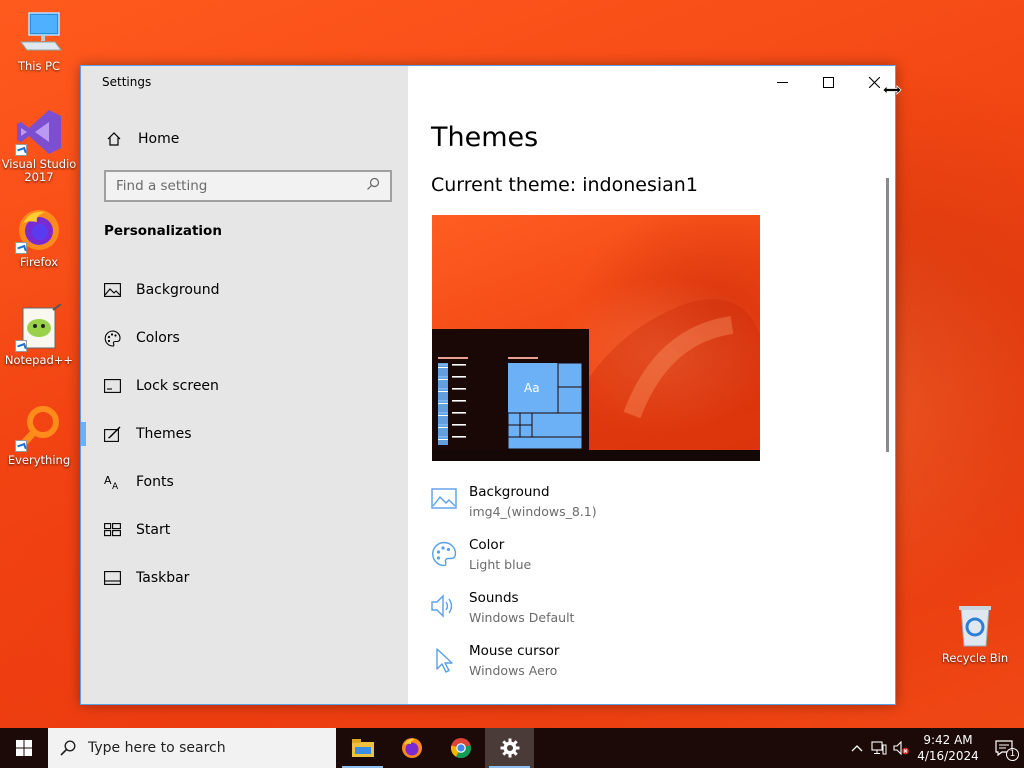 The height and width of the screenshot is (768, 1024). Describe the element at coordinates (948, 756) in the screenshot. I see `clock-date: 4/16/2024` at that location.